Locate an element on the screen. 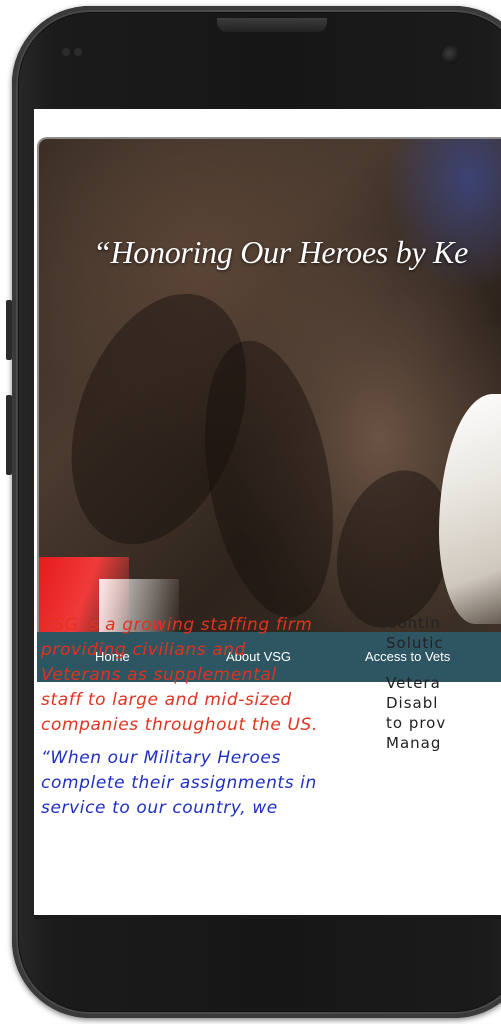 This screenshot has height=1024, width=501. intro-line: companies throughout the US. is located at coordinates (179, 725).